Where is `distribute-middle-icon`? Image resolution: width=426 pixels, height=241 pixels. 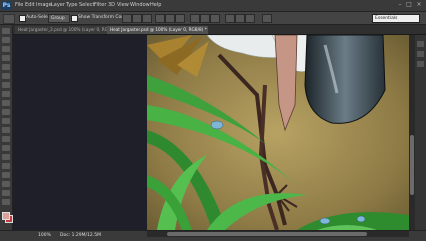 distribute-middle-icon is located at coordinates (205, 18).